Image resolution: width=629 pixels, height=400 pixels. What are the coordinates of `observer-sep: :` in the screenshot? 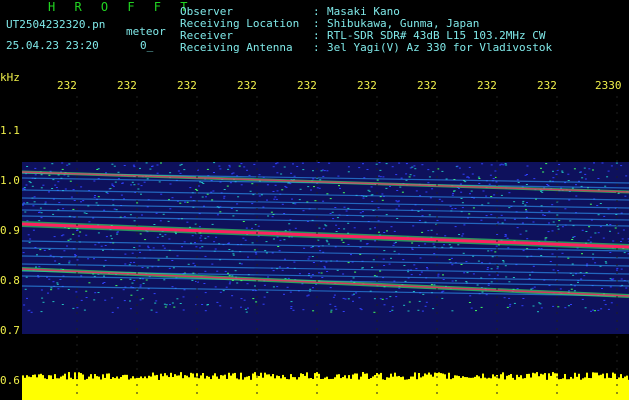 It's located at (316, 11).